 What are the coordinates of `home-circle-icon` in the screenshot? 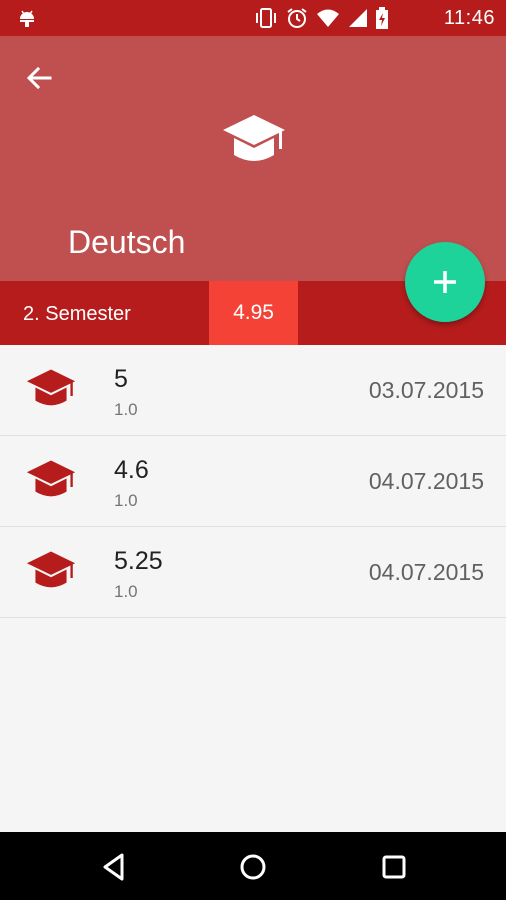 It's located at (253, 867).